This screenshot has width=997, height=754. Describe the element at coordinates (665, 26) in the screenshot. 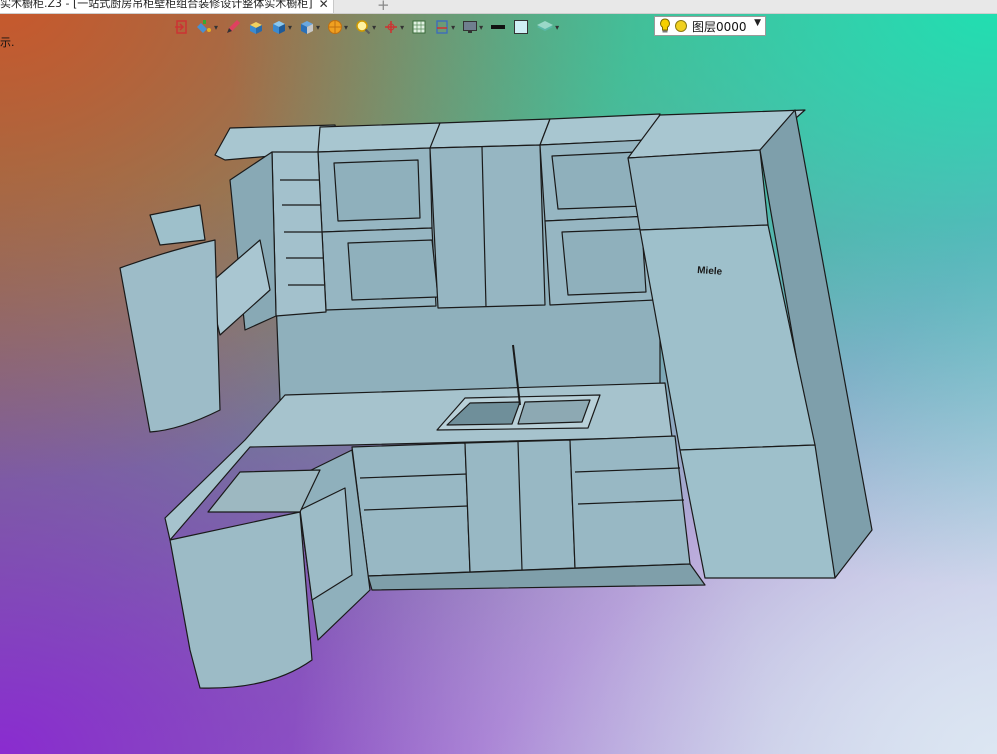

I see `lightbulb-icon` at that location.